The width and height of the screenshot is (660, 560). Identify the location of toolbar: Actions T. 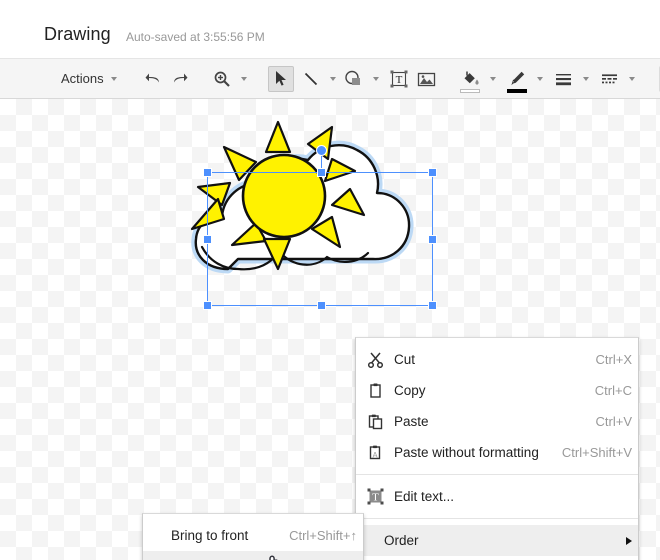
(330, 78).